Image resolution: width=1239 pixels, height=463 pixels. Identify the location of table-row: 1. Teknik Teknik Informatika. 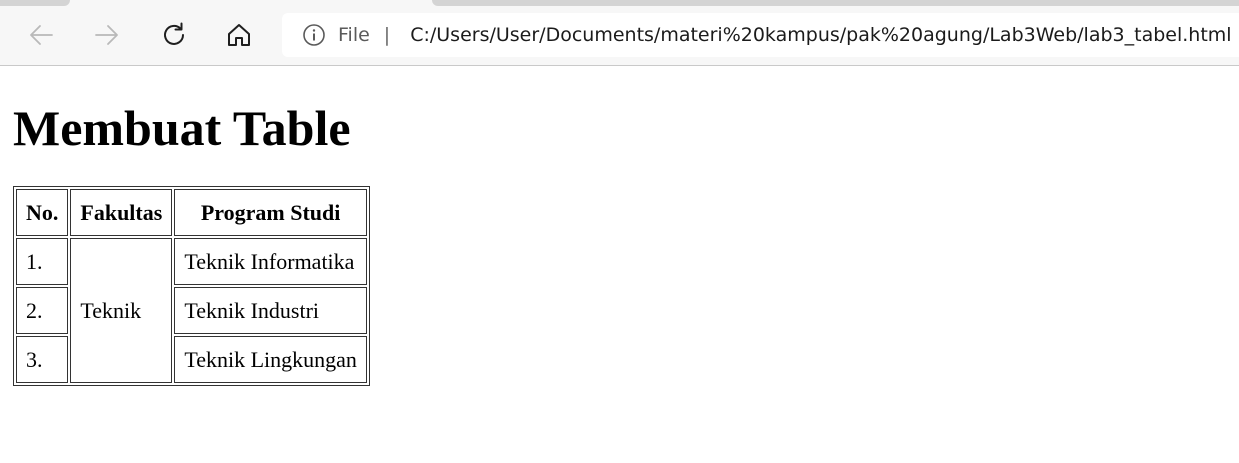
(191, 310).